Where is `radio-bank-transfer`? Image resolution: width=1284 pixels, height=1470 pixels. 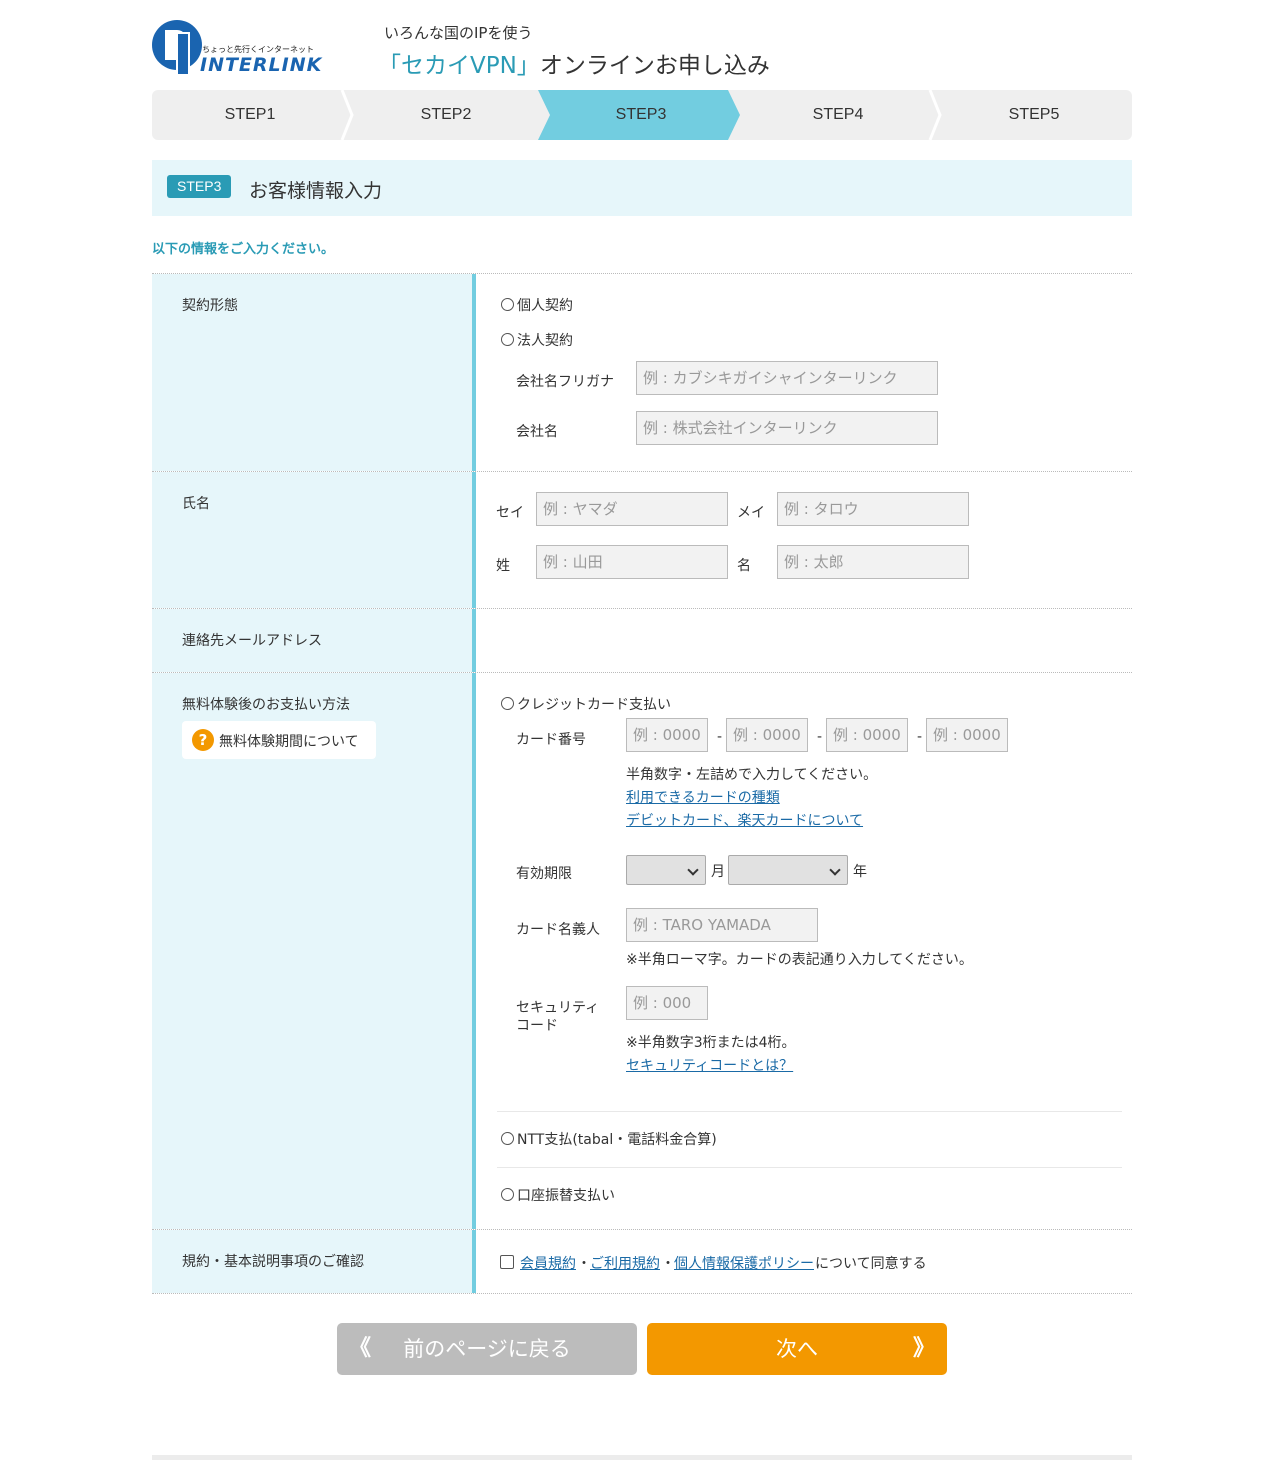
radio-bank-transfer is located at coordinates (507, 1194).